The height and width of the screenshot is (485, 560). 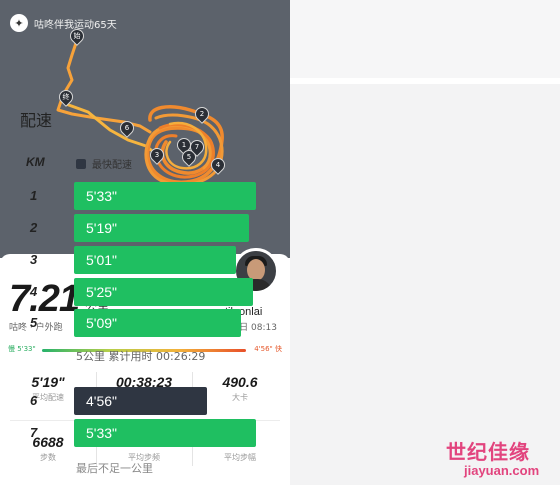 I want to click on pace-row: 7 5'33", so click(x=135, y=433).